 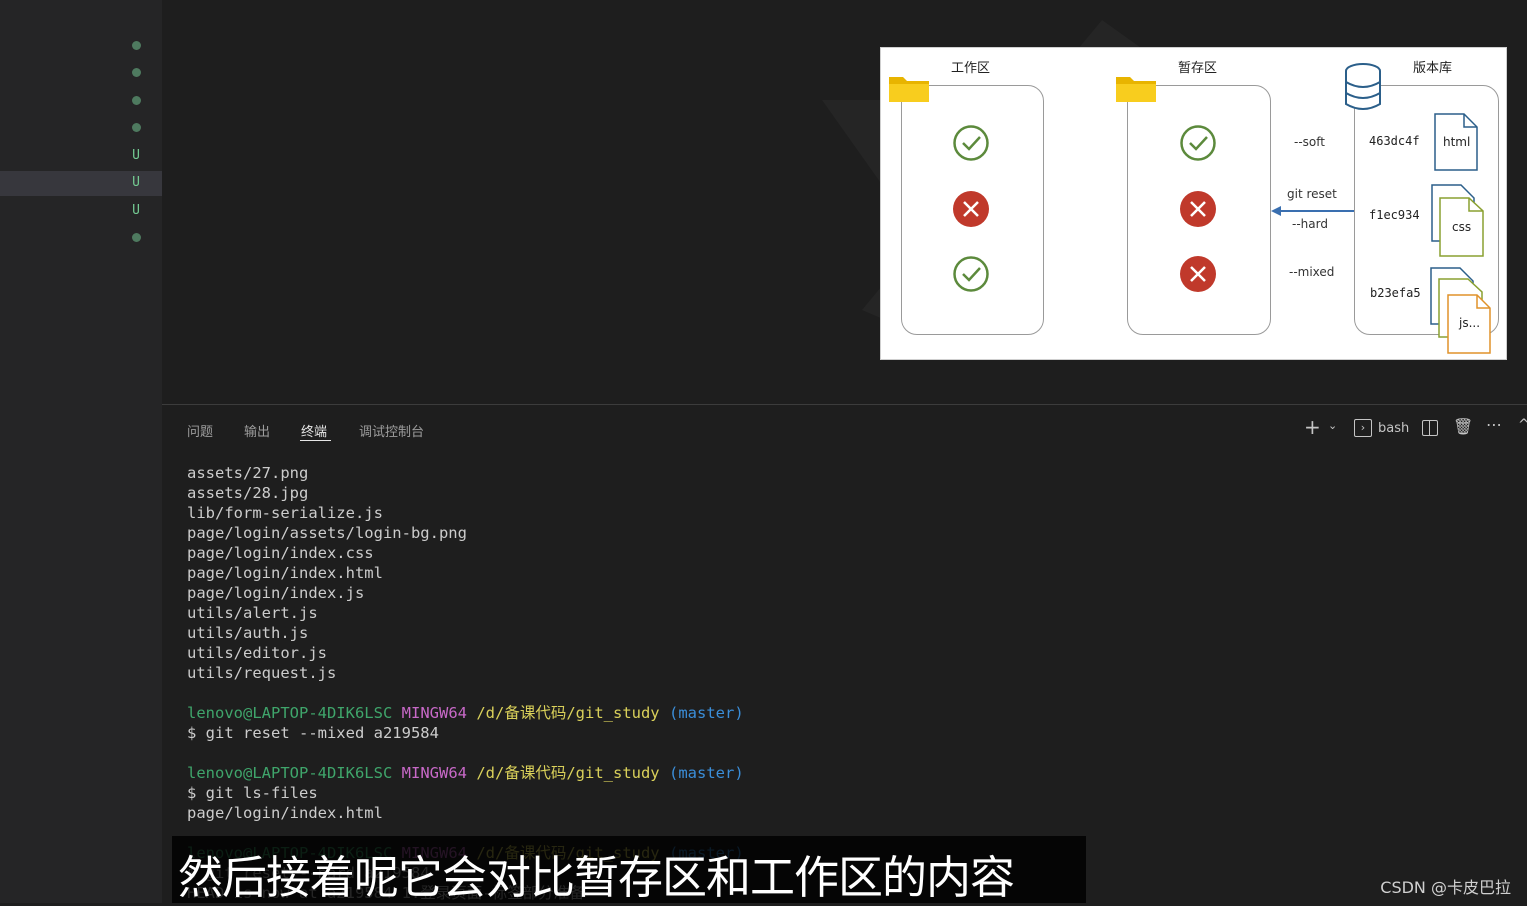 I want to click on tab-terminal: 终端, so click(x=314, y=430).